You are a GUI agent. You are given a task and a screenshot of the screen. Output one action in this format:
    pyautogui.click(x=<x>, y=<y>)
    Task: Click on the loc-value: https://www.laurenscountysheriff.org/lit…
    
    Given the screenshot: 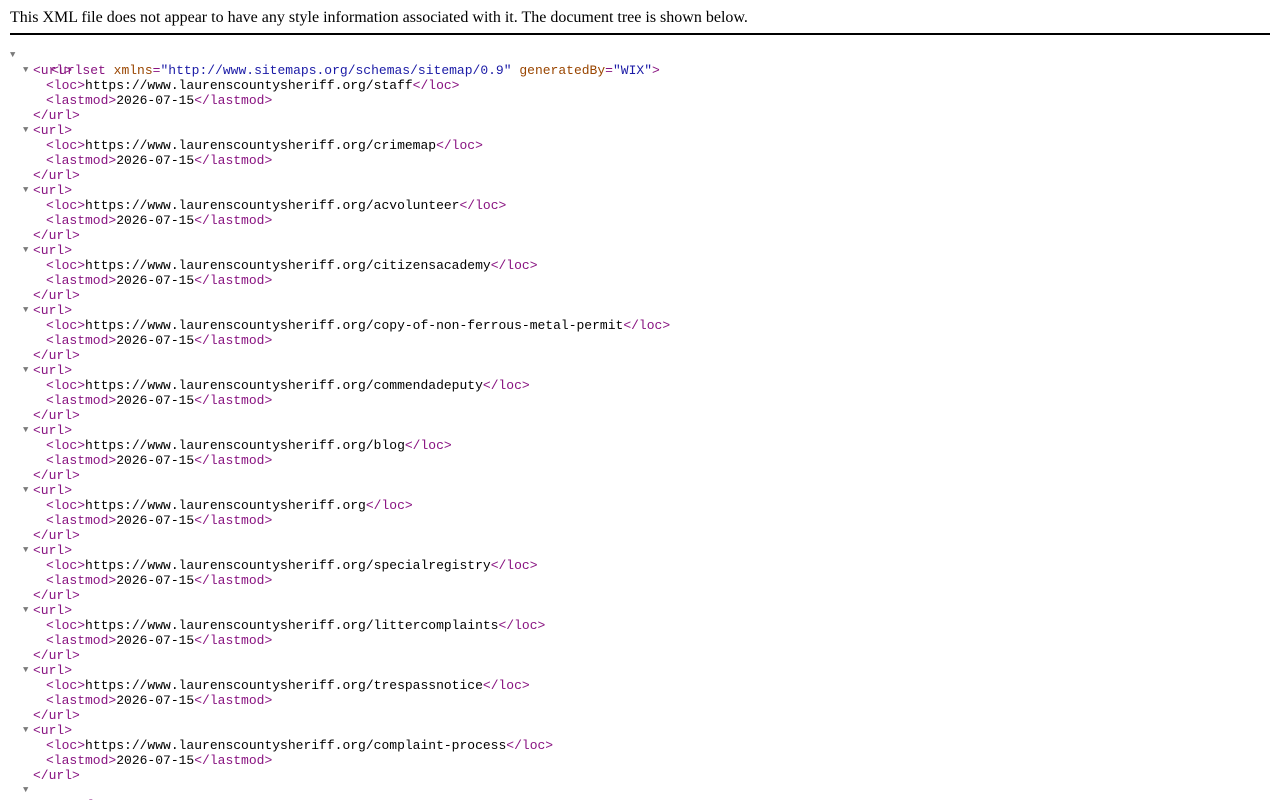 What is the action you would take?
    pyautogui.click(x=292, y=625)
    